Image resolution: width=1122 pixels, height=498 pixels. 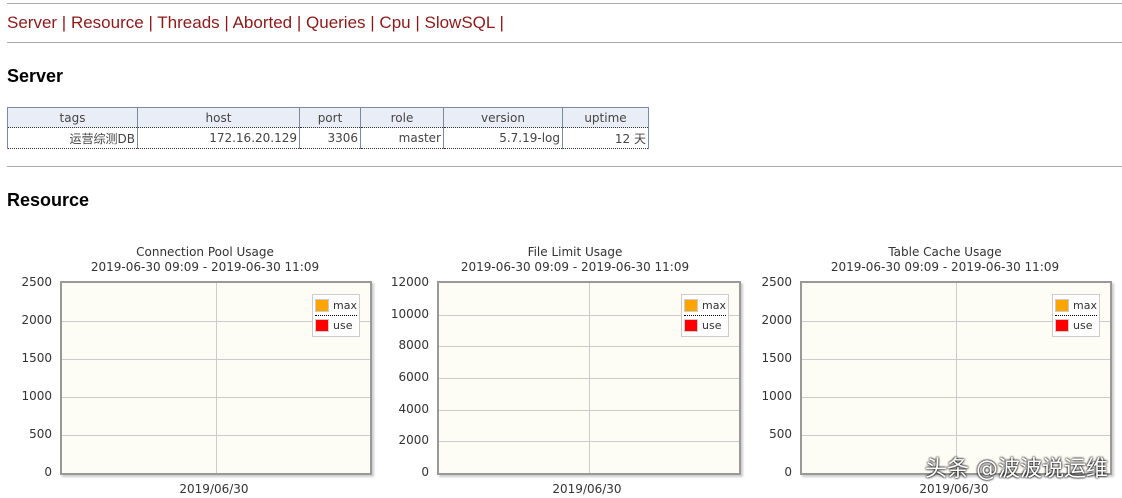 I want to click on resource-heading: Resource, so click(x=48, y=200).